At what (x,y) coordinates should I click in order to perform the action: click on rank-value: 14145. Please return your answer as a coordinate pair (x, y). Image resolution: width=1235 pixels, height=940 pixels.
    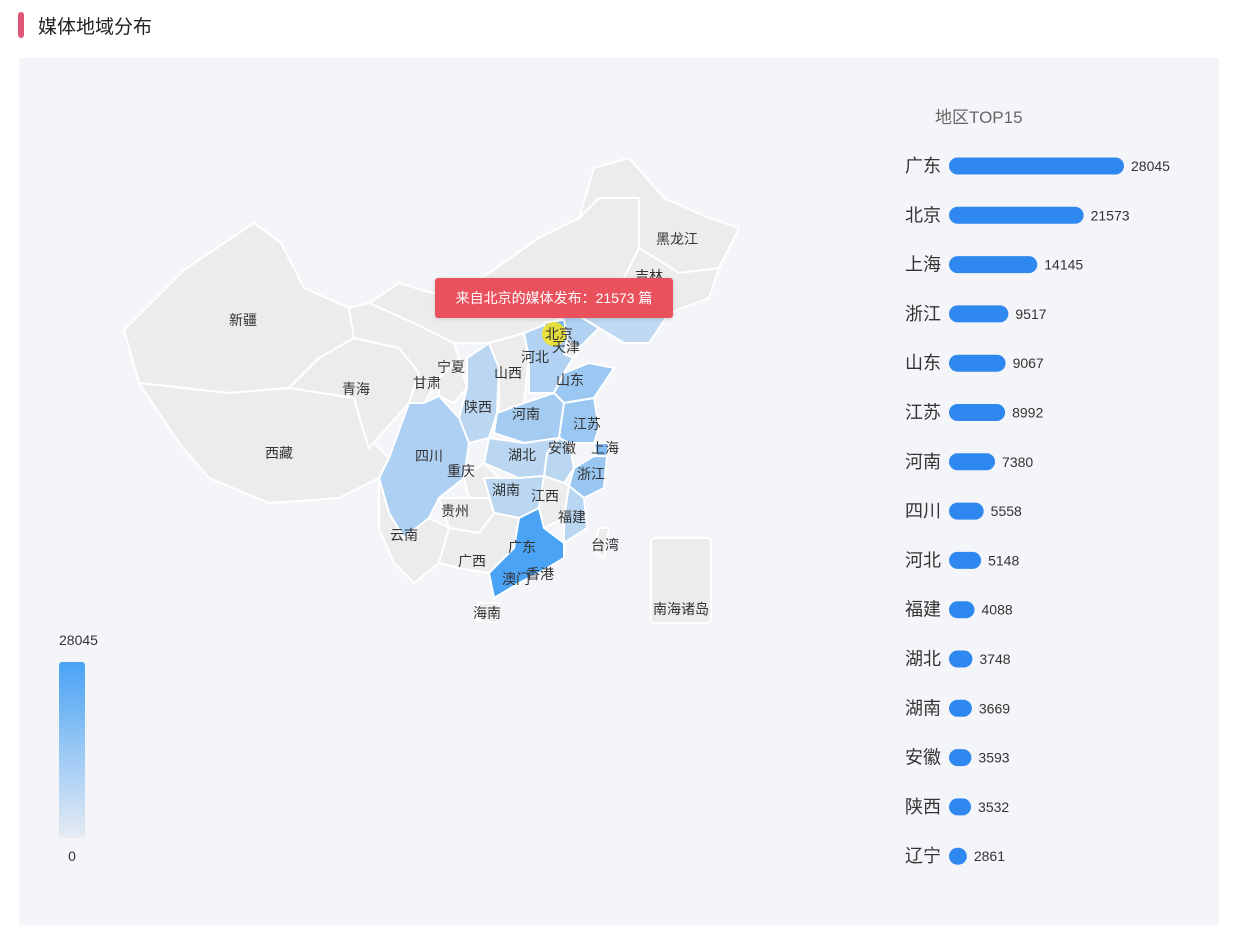
    Looking at the image, I should click on (1063, 265).